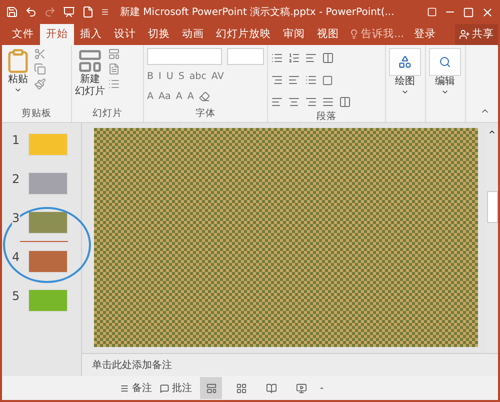 The width and height of the screenshot is (500, 402). Describe the element at coordinates (91, 34) in the screenshot. I see `ribbon-tab: 插入` at that location.